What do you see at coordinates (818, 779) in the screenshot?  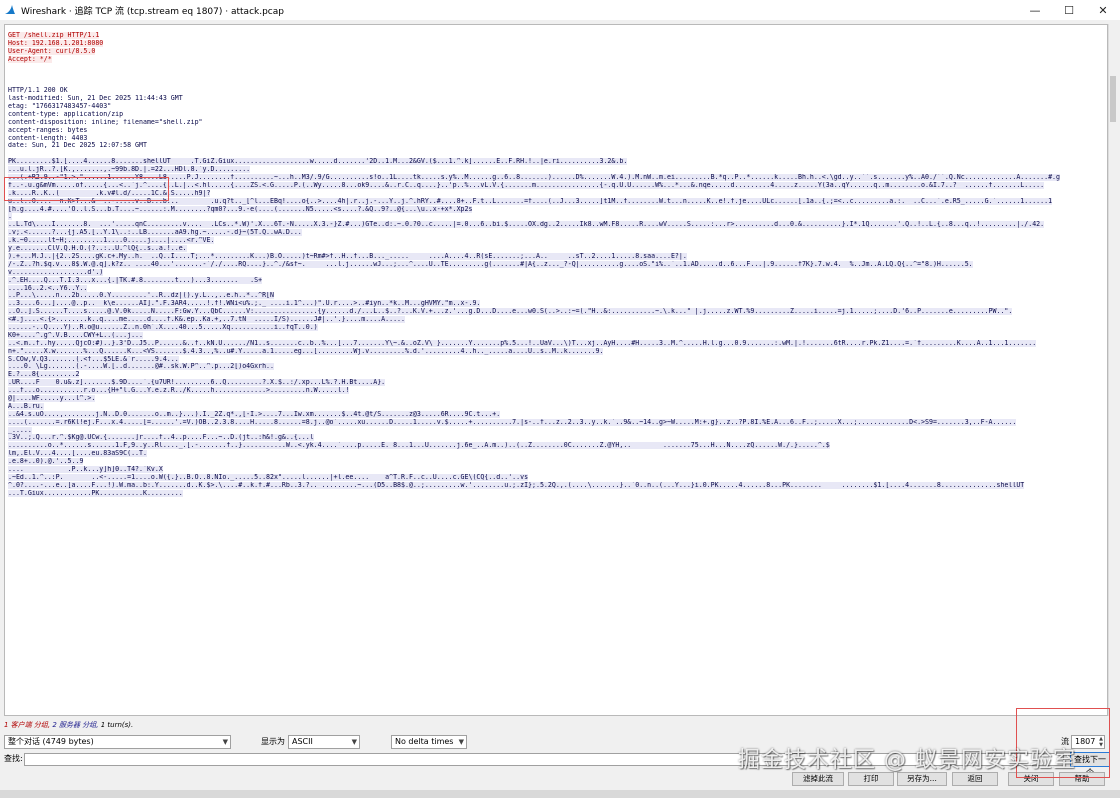 I see `filter-out-stream-button: 滤掉此流` at bounding box center [818, 779].